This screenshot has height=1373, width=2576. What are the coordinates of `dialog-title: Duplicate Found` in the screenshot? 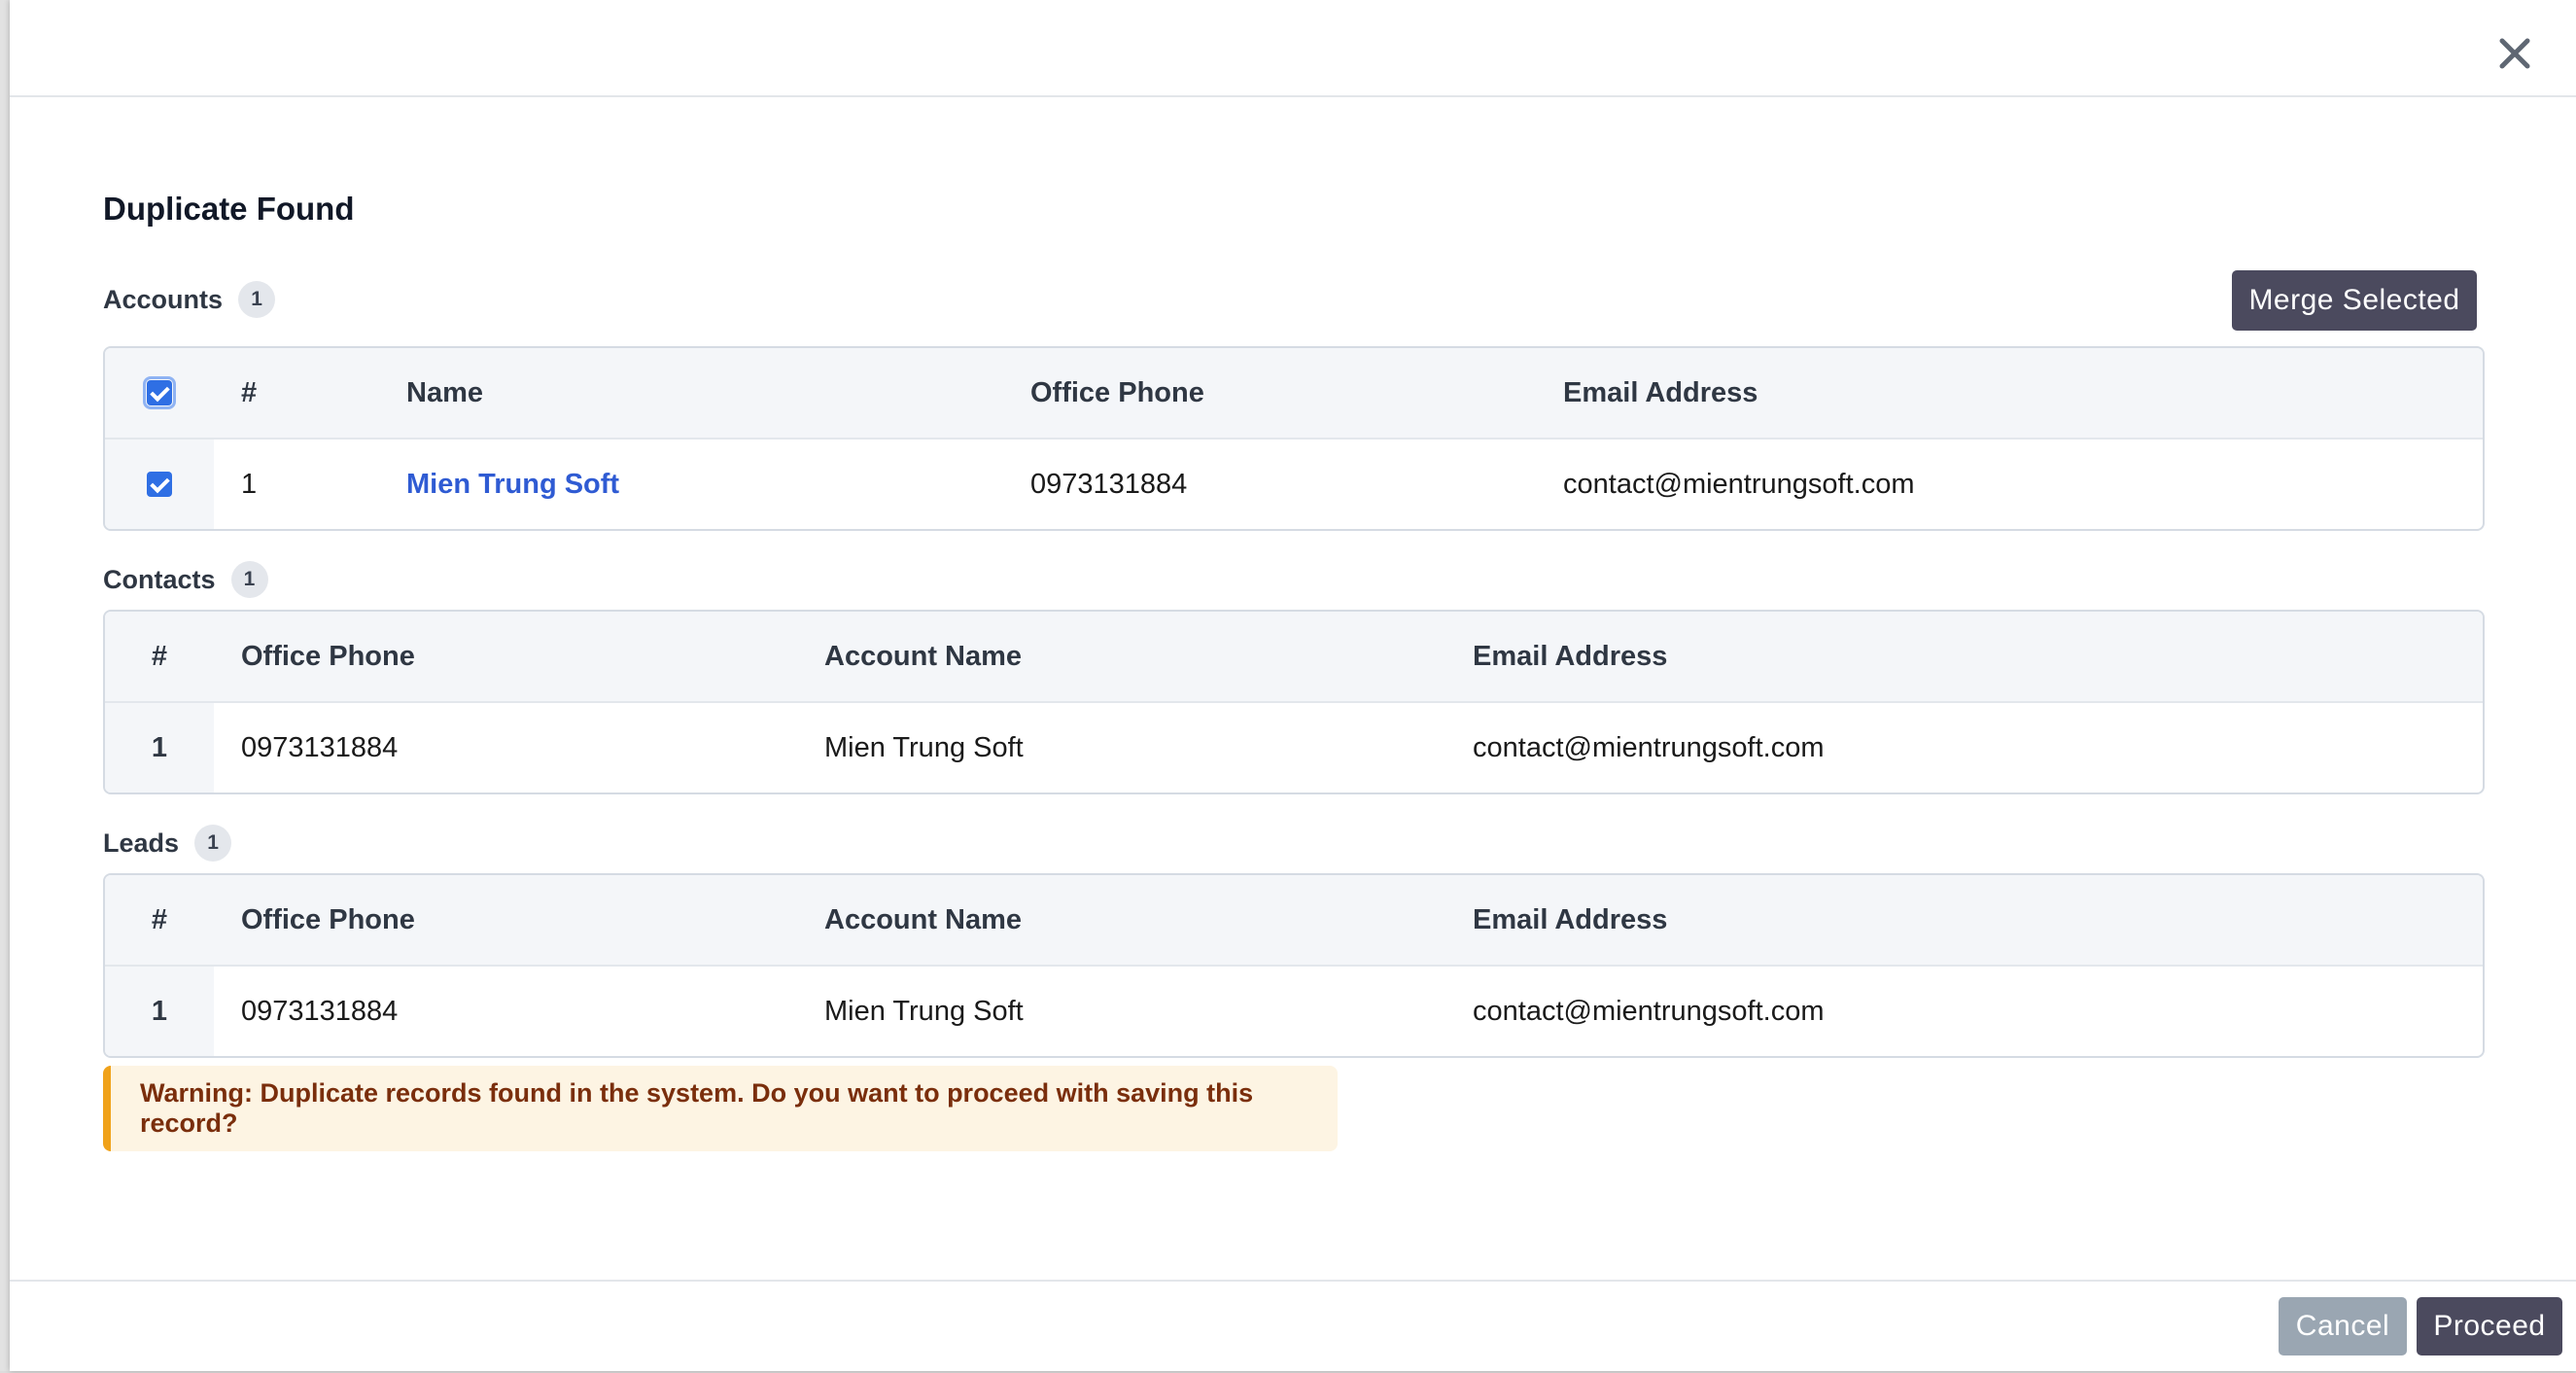 It's located at (229, 209).